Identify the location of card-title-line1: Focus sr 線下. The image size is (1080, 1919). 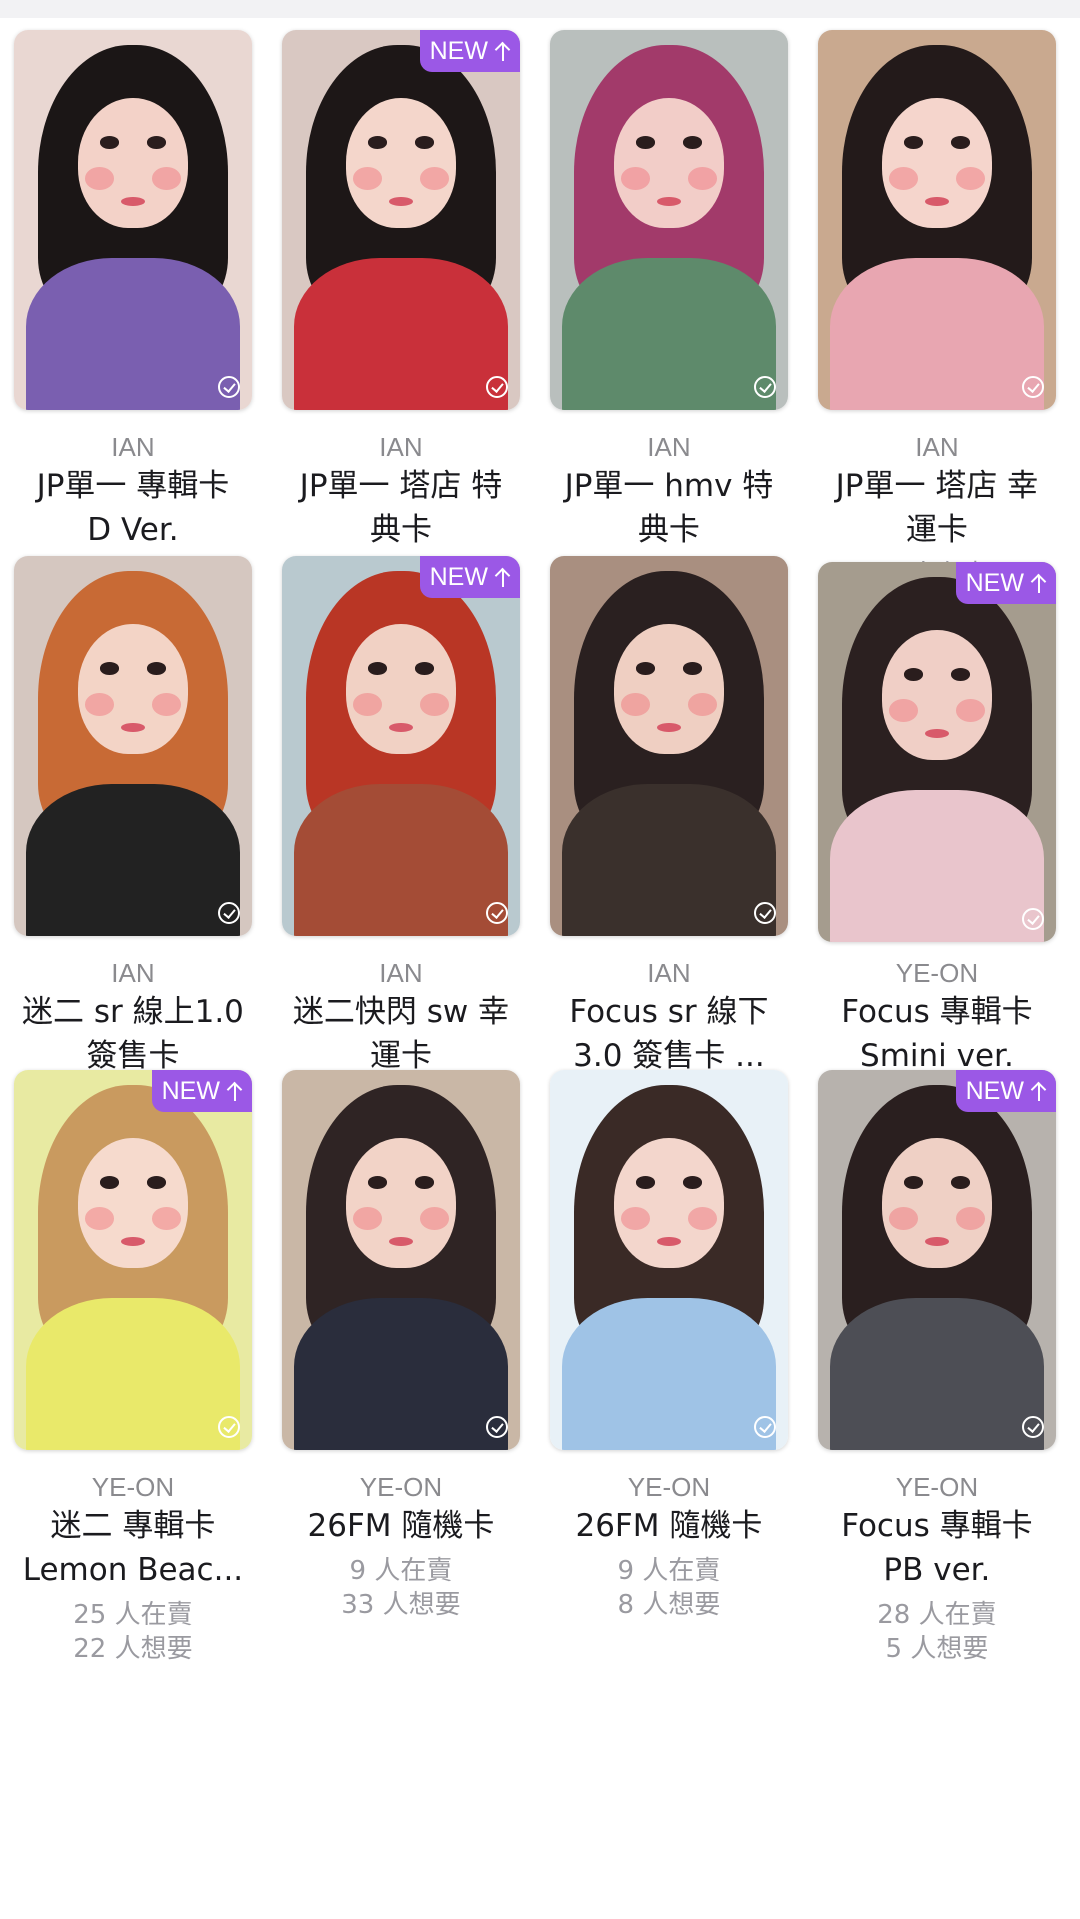
(669, 1012).